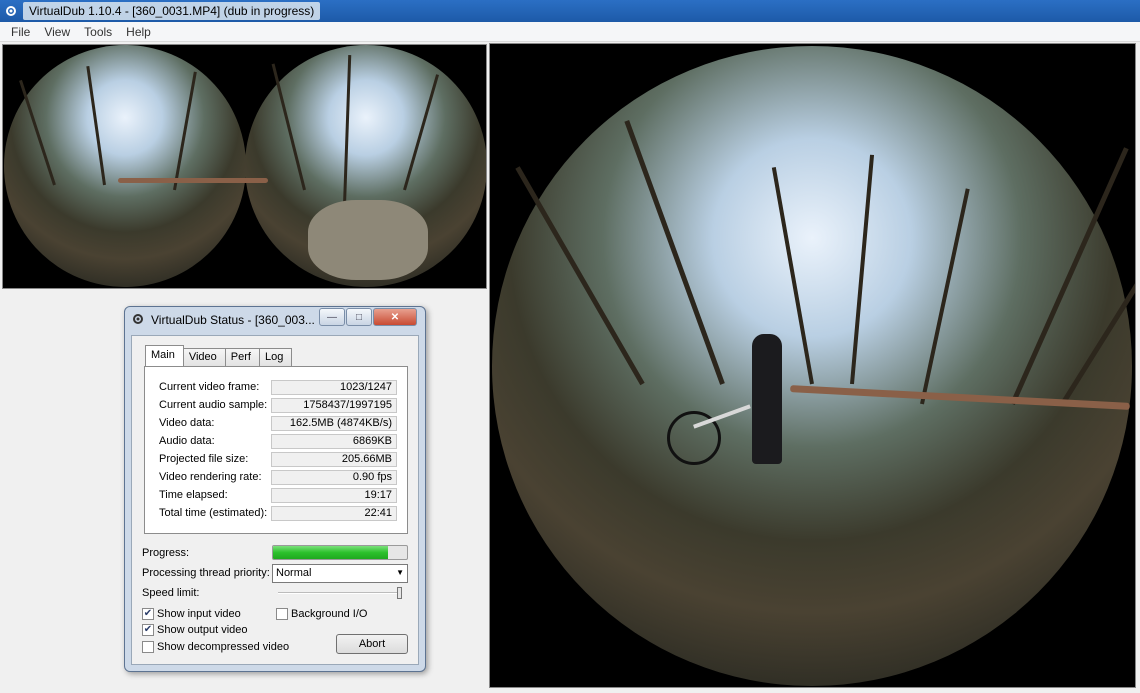  I want to click on stat-row: Time elapsed: 19:17, so click(279, 496).